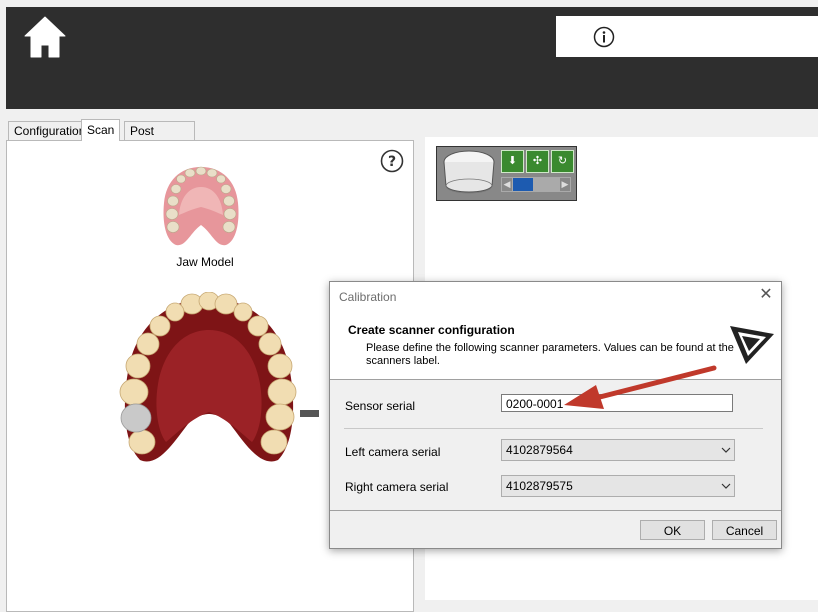 The width and height of the screenshot is (818, 612). What do you see at coordinates (45, 37) in the screenshot?
I see `home-icon` at bounding box center [45, 37].